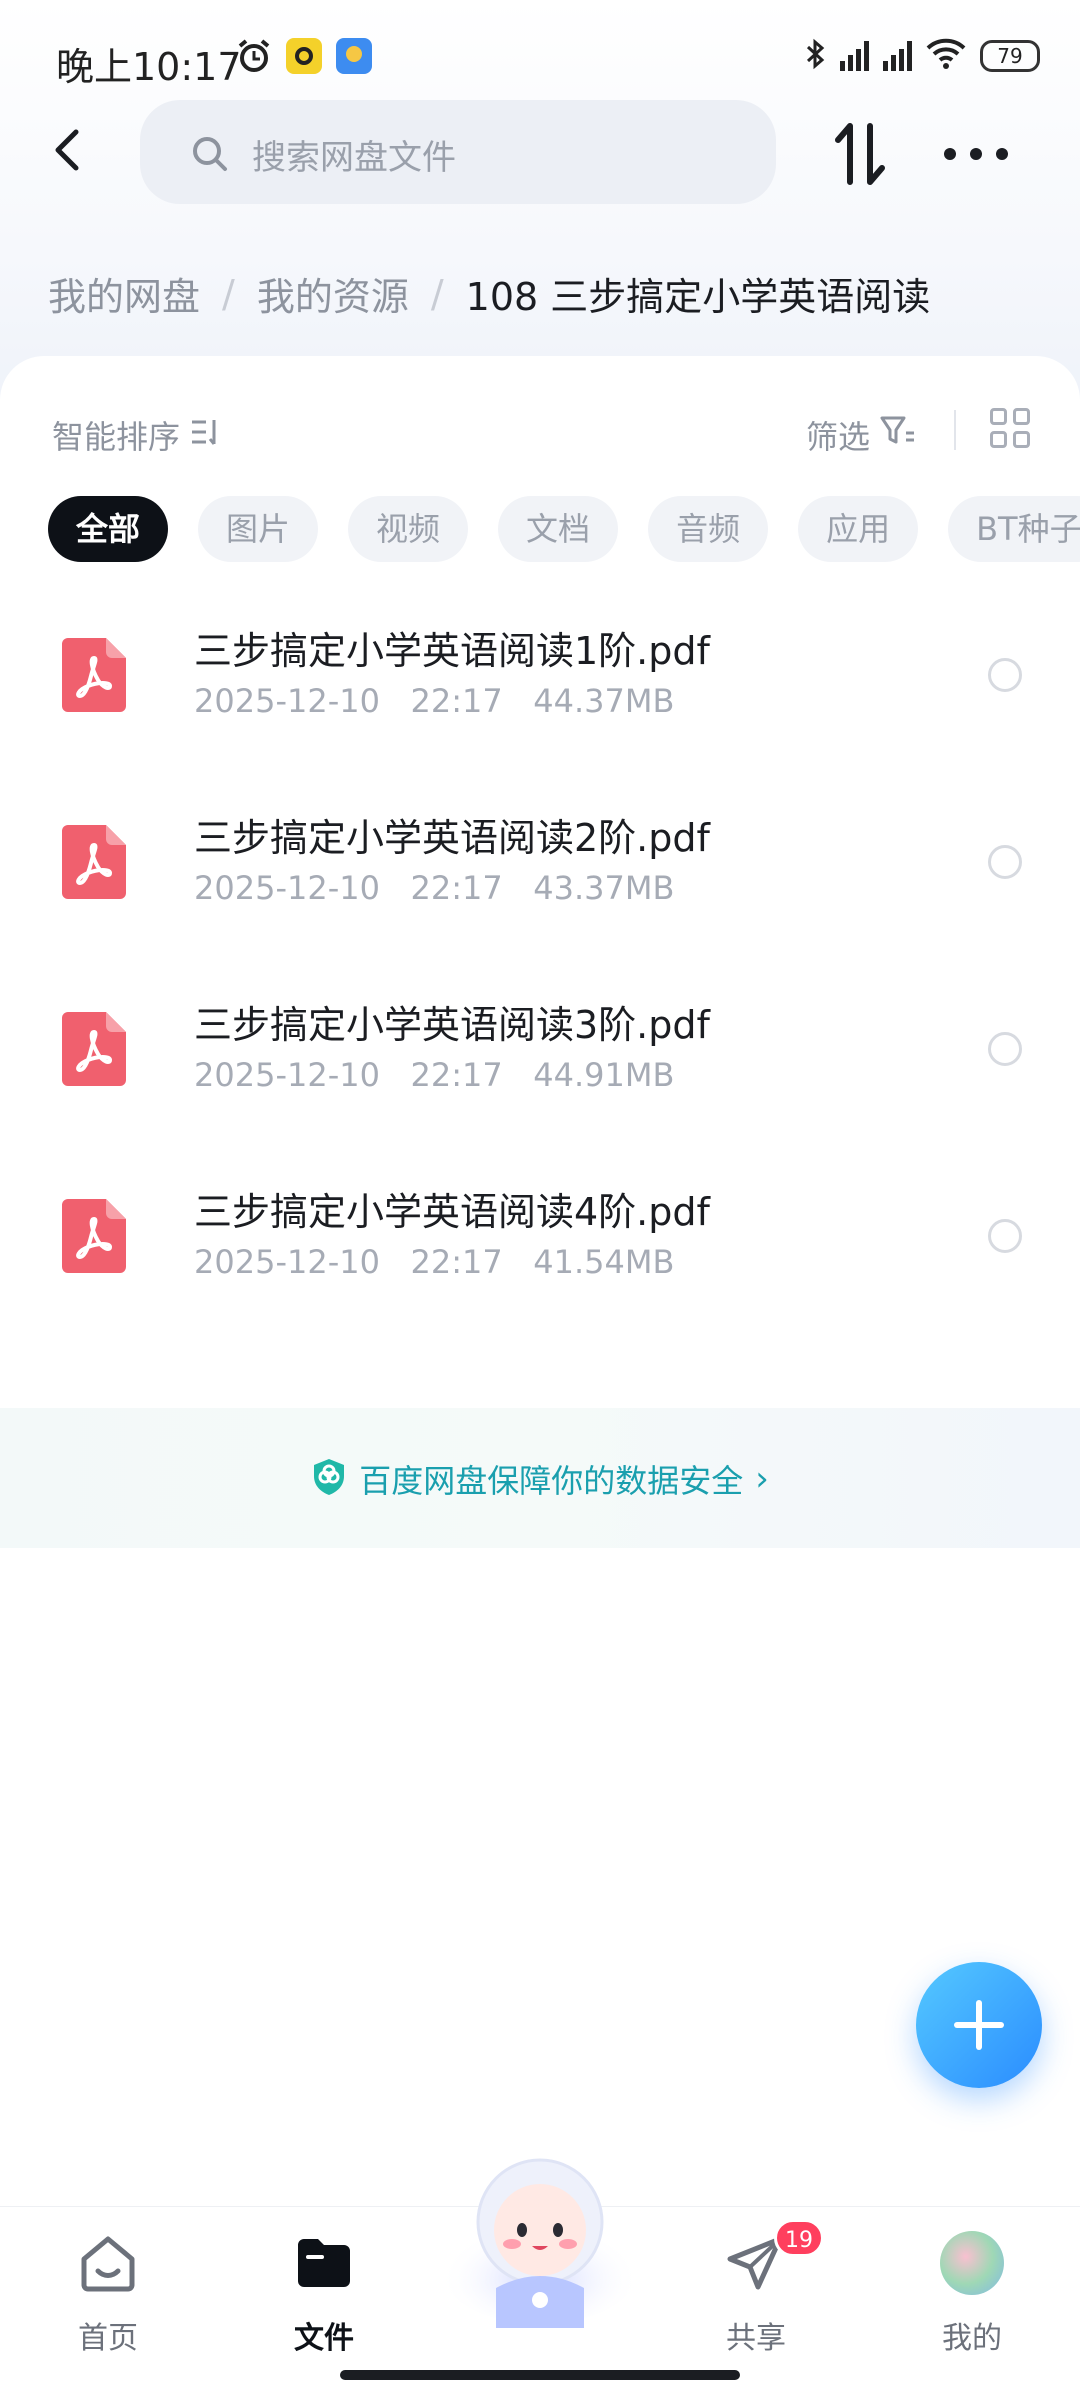 This screenshot has width=1080, height=2400. What do you see at coordinates (756, 2290) in the screenshot?
I see `tab-share: 19 共享` at bounding box center [756, 2290].